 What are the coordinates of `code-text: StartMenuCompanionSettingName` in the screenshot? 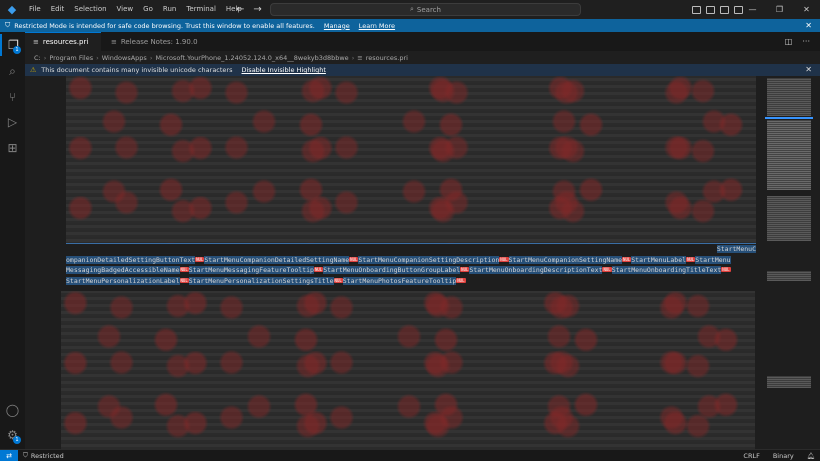 It's located at (565, 259).